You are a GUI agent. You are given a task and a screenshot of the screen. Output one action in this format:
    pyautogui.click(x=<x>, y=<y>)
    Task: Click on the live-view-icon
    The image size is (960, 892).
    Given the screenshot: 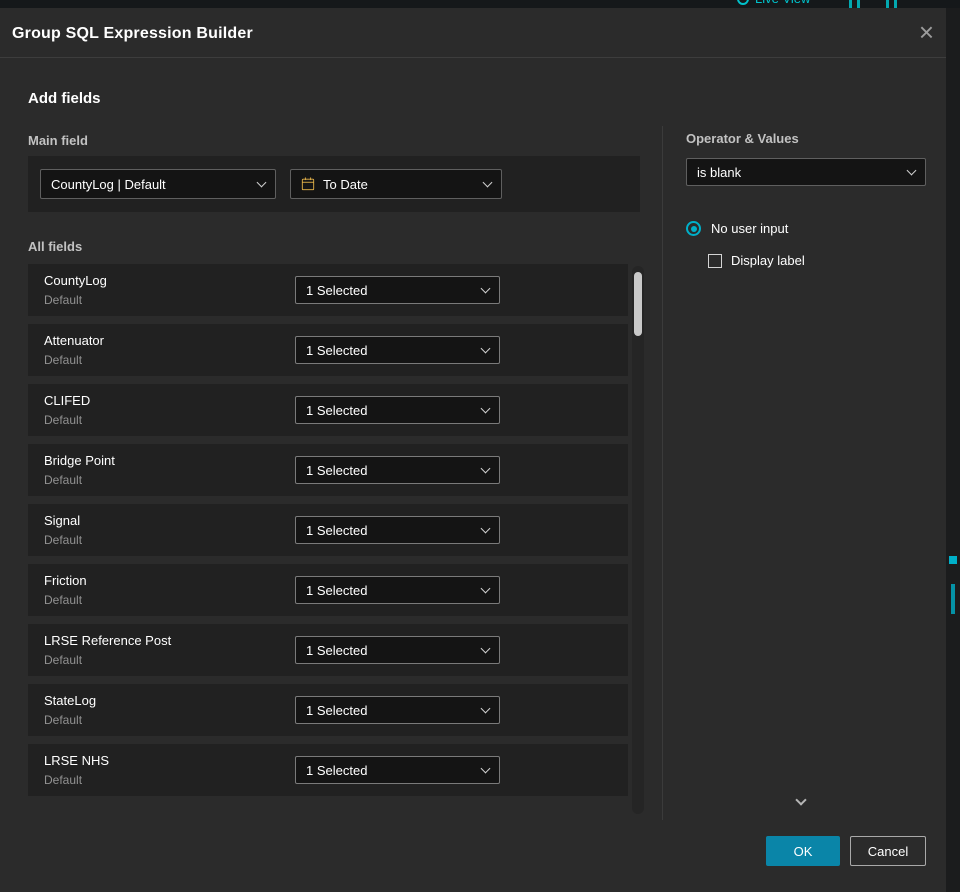 What is the action you would take?
    pyautogui.click(x=743, y=2)
    